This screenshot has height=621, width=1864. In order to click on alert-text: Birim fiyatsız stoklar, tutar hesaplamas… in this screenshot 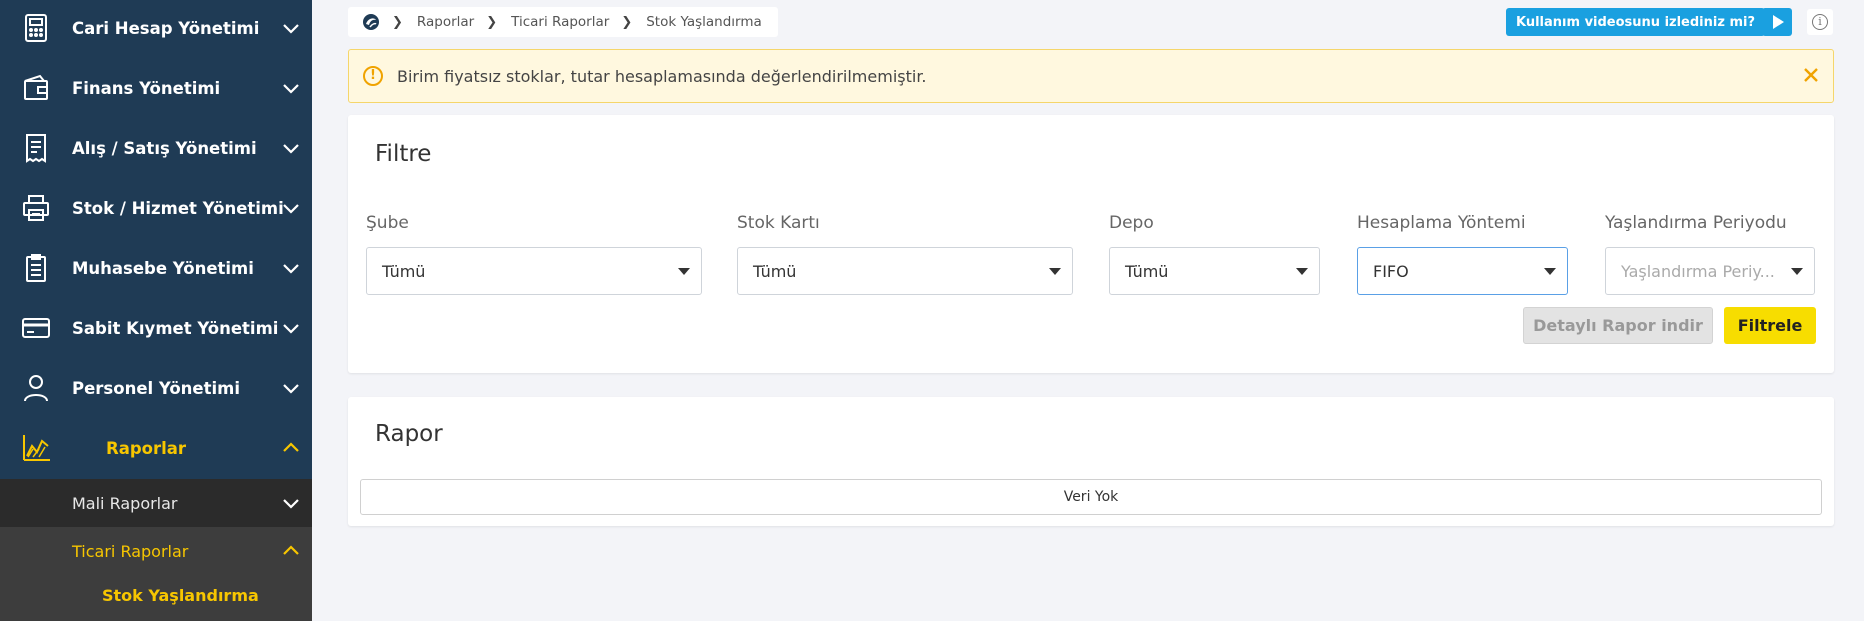, I will do `click(662, 76)`.